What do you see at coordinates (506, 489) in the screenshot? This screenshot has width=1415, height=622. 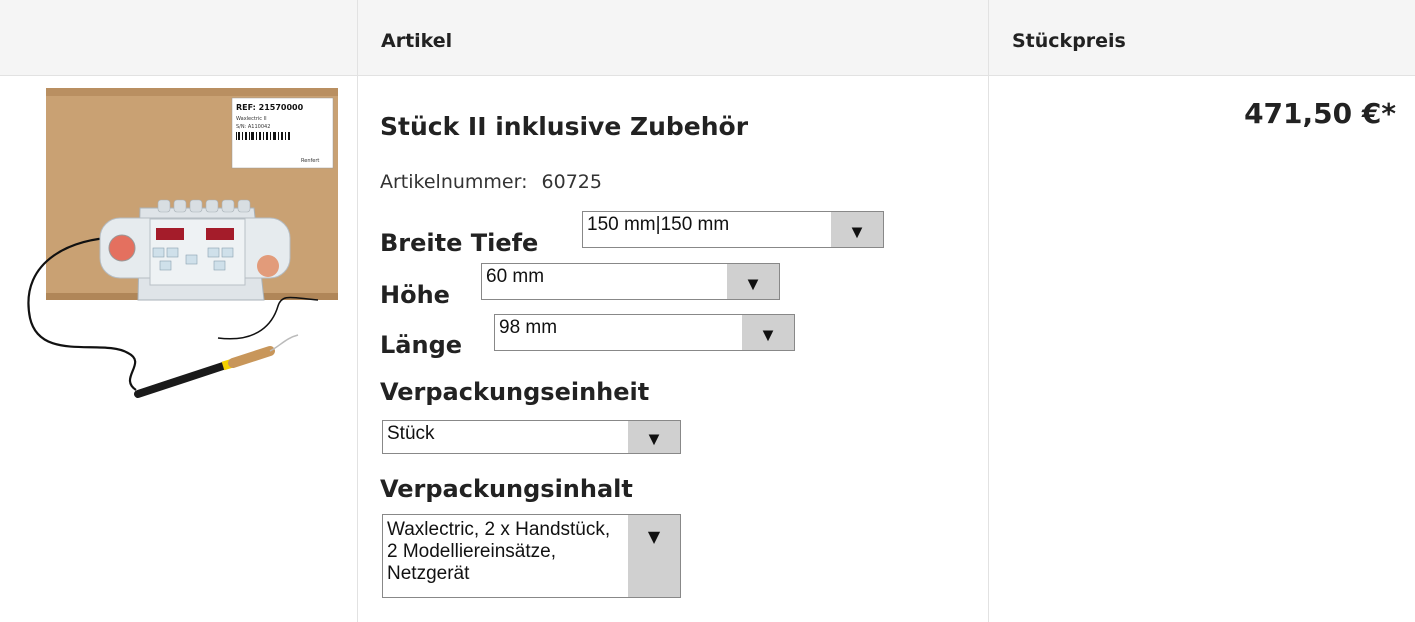 I see `option-label-verpackungsinhalt: Verpackungsinhalt` at bounding box center [506, 489].